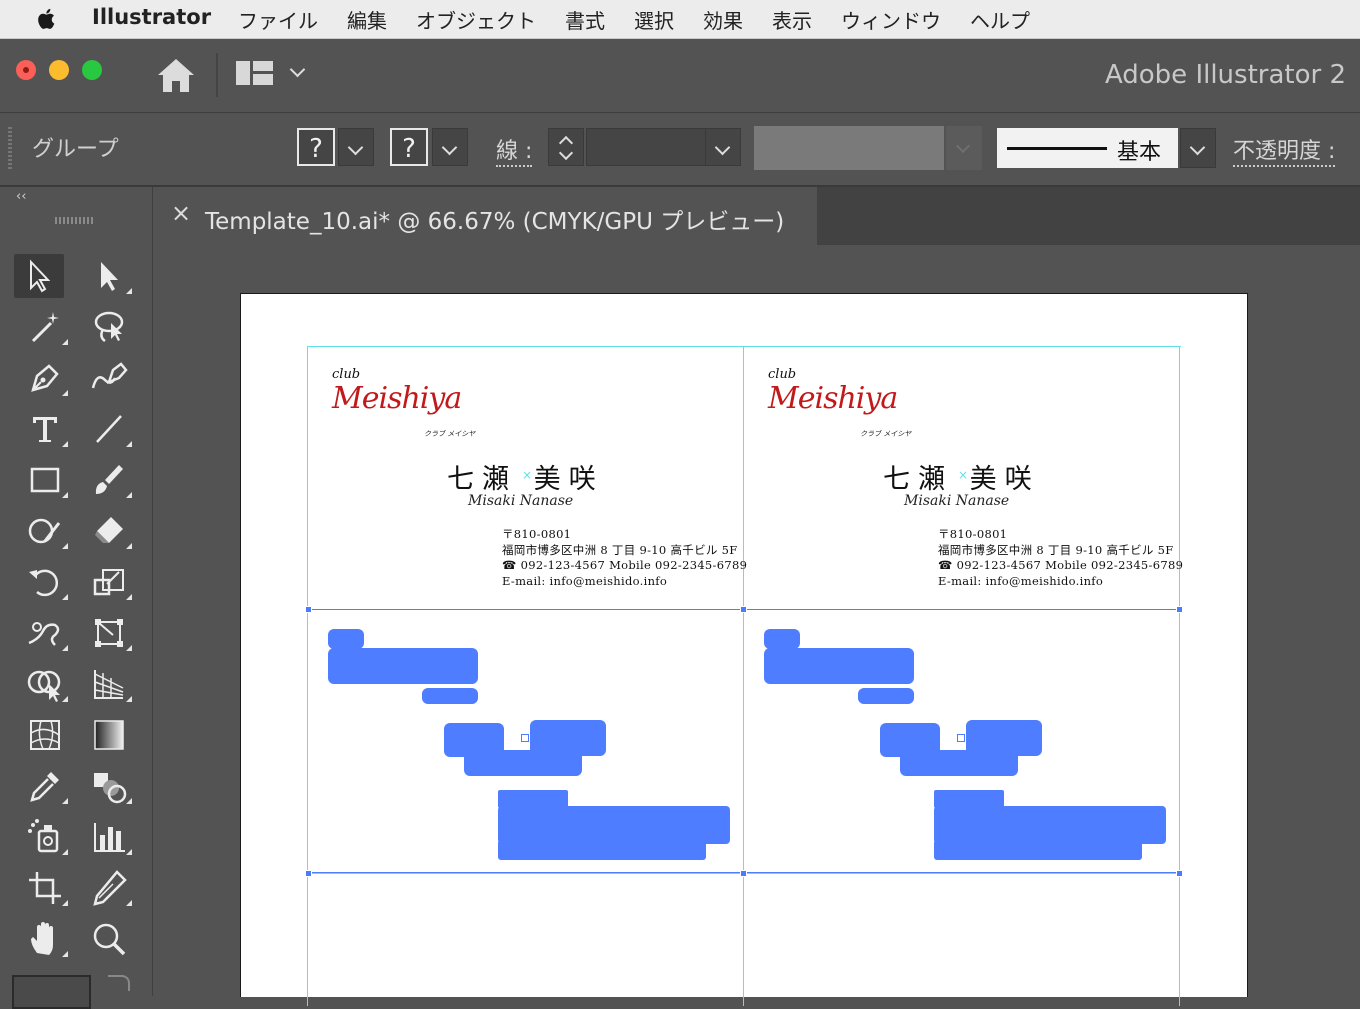 The image size is (1360, 1009). What do you see at coordinates (109, 429) in the screenshot?
I see `line-segment-tool-icon` at bounding box center [109, 429].